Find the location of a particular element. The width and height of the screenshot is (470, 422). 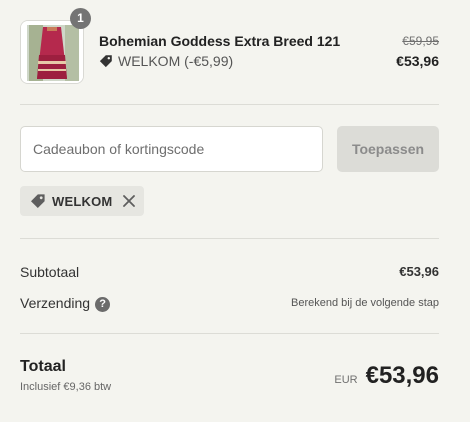

subtotal-label: Subtotaal is located at coordinates (50, 272).